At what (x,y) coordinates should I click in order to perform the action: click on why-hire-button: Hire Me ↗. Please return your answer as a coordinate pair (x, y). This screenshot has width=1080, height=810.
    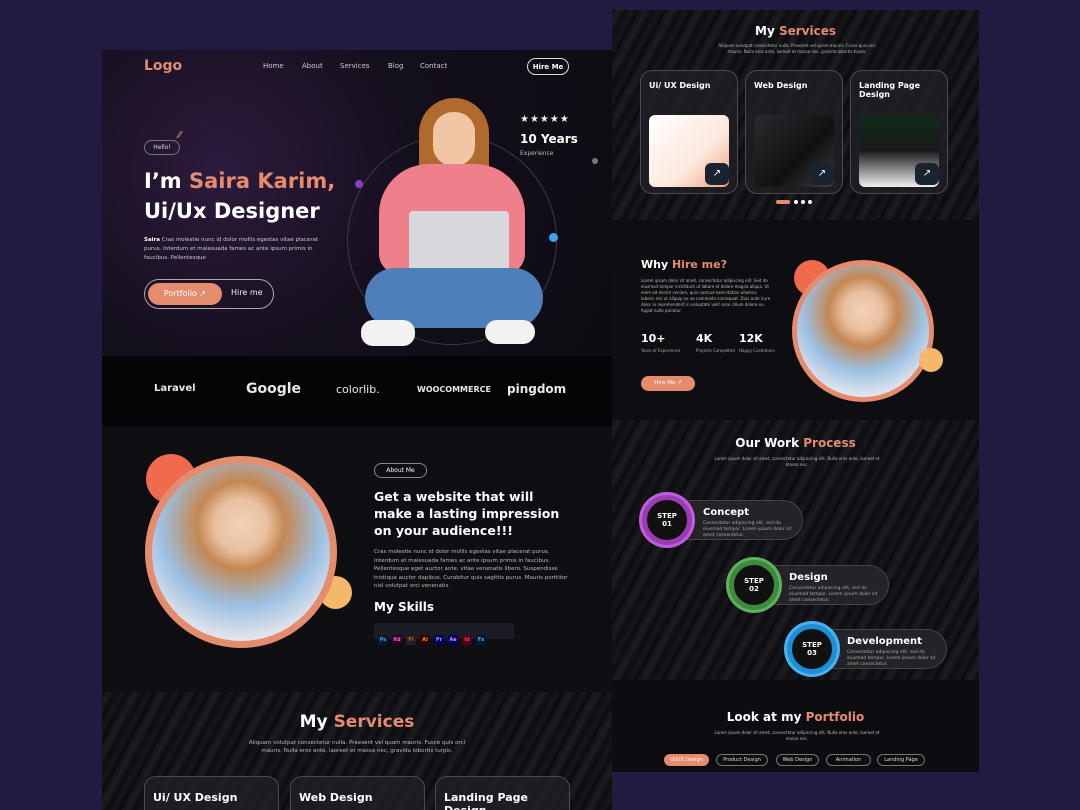
    Looking at the image, I should click on (668, 383).